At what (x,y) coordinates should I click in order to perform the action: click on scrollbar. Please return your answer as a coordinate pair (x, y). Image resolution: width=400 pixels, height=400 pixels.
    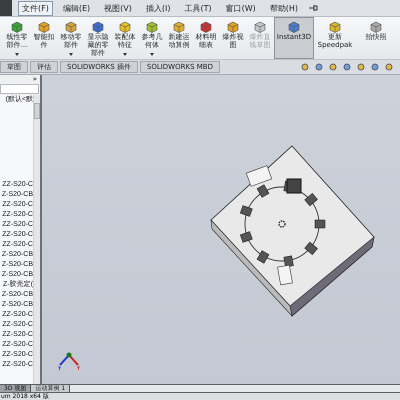
    Looking at the image, I should click on (36, 239).